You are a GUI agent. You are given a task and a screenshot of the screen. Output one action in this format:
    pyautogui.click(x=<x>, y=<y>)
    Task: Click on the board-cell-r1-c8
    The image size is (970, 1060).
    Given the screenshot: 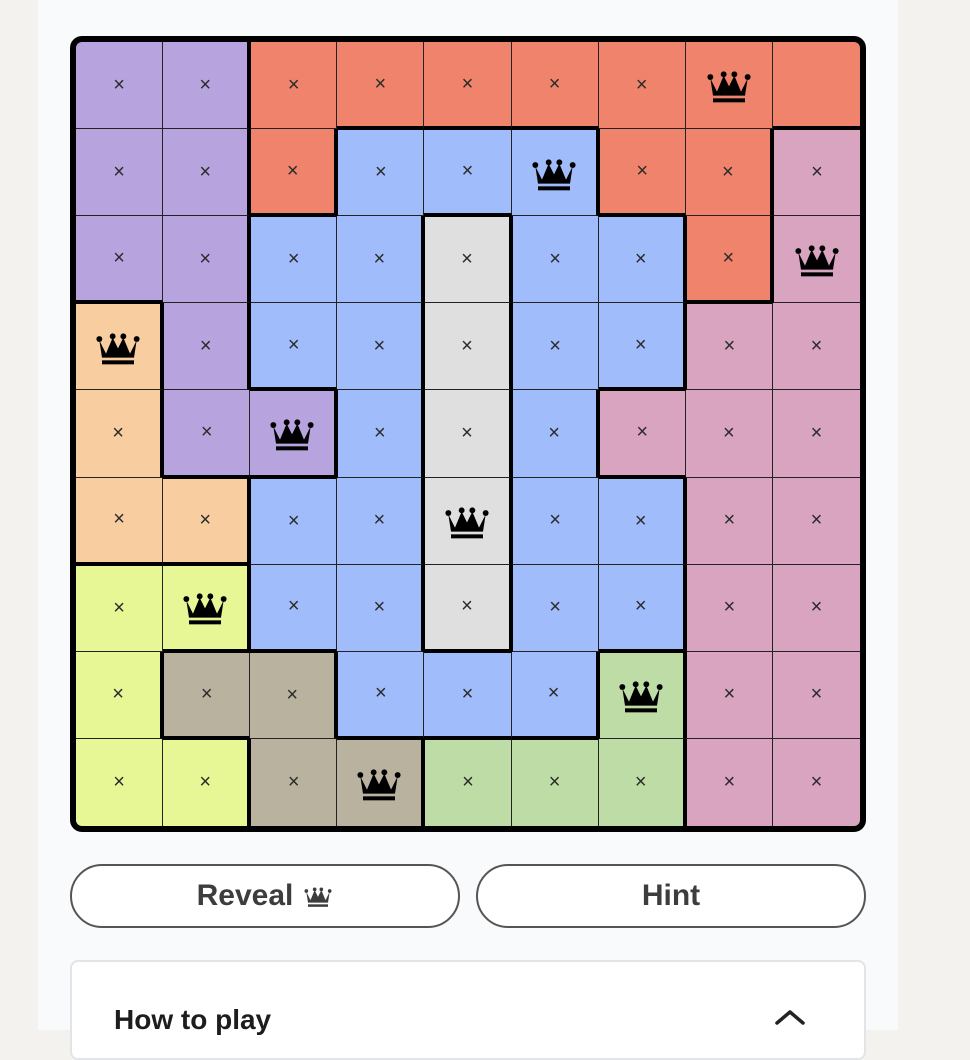 What is the action you would take?
    pyautogui.click(x=729, y=86)
    